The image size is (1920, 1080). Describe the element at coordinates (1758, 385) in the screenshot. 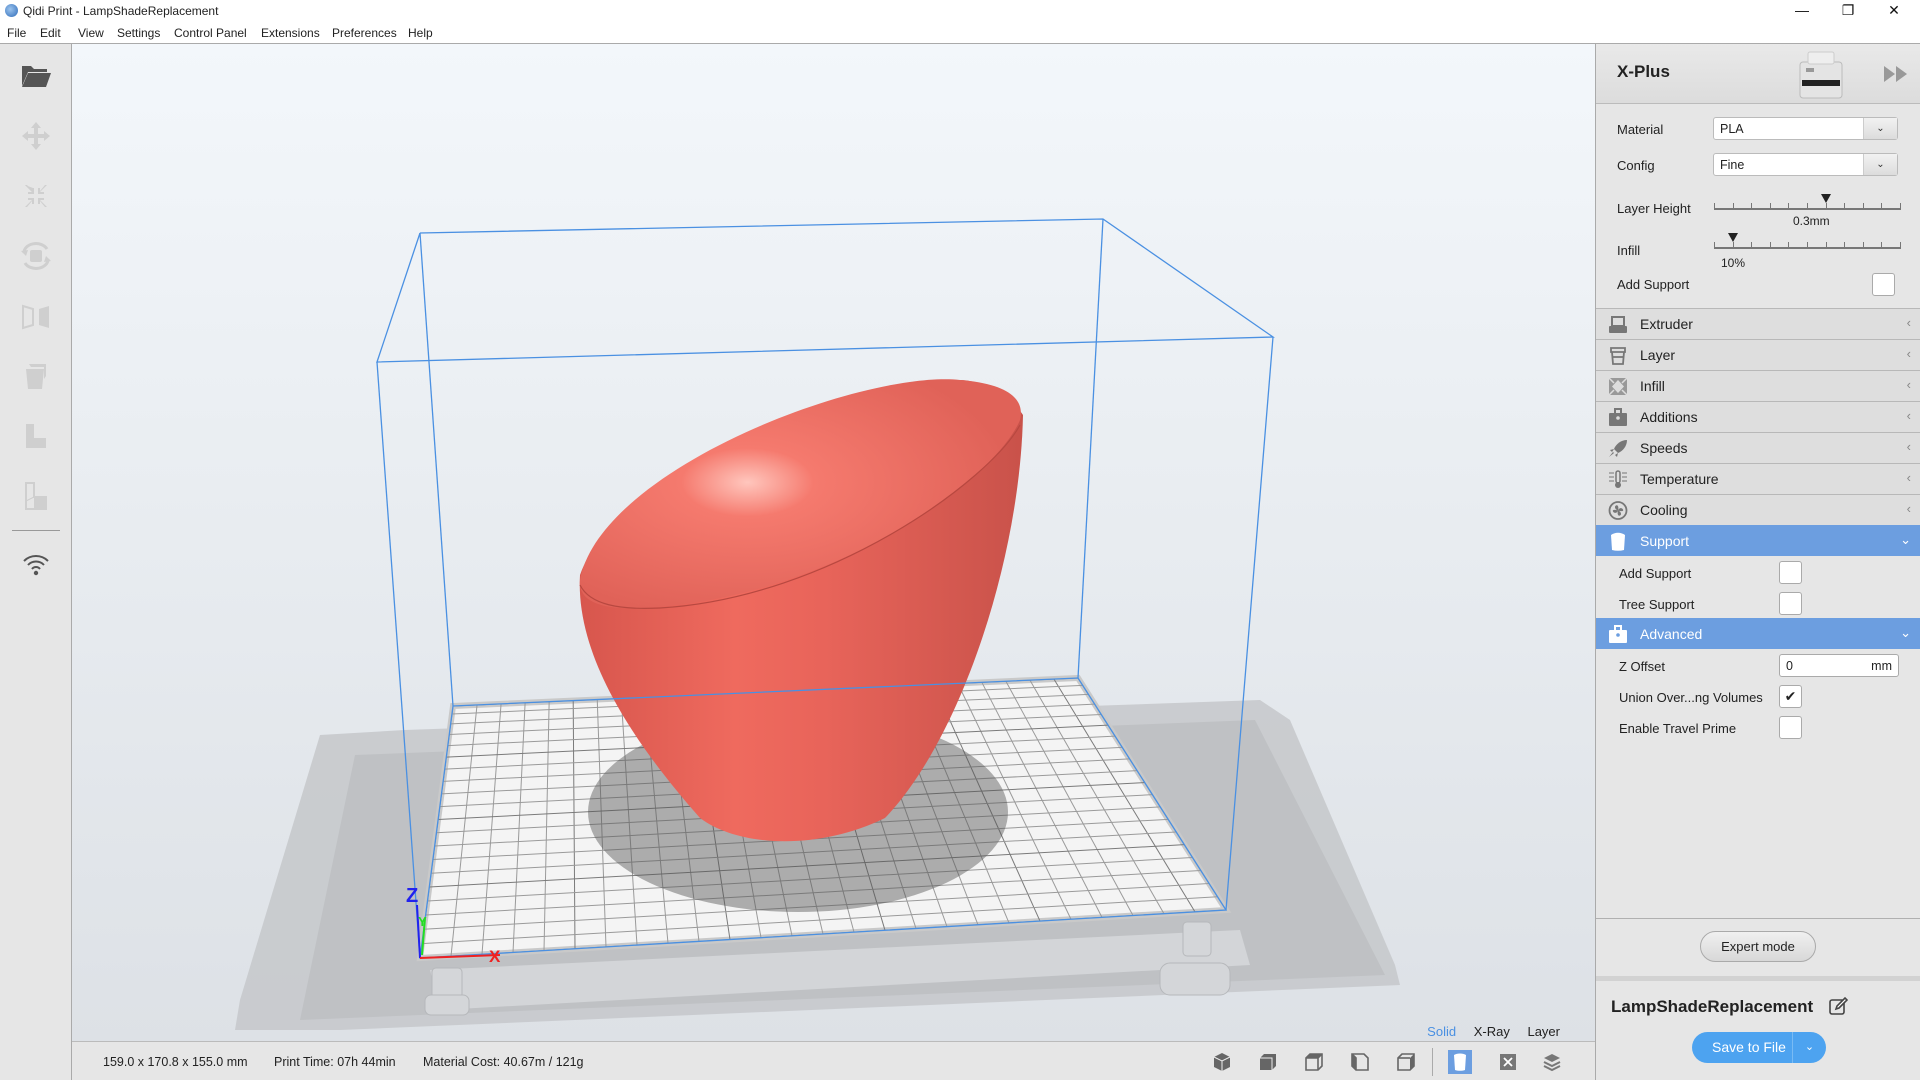

I see `section-infill: Infill ‹` at that location.